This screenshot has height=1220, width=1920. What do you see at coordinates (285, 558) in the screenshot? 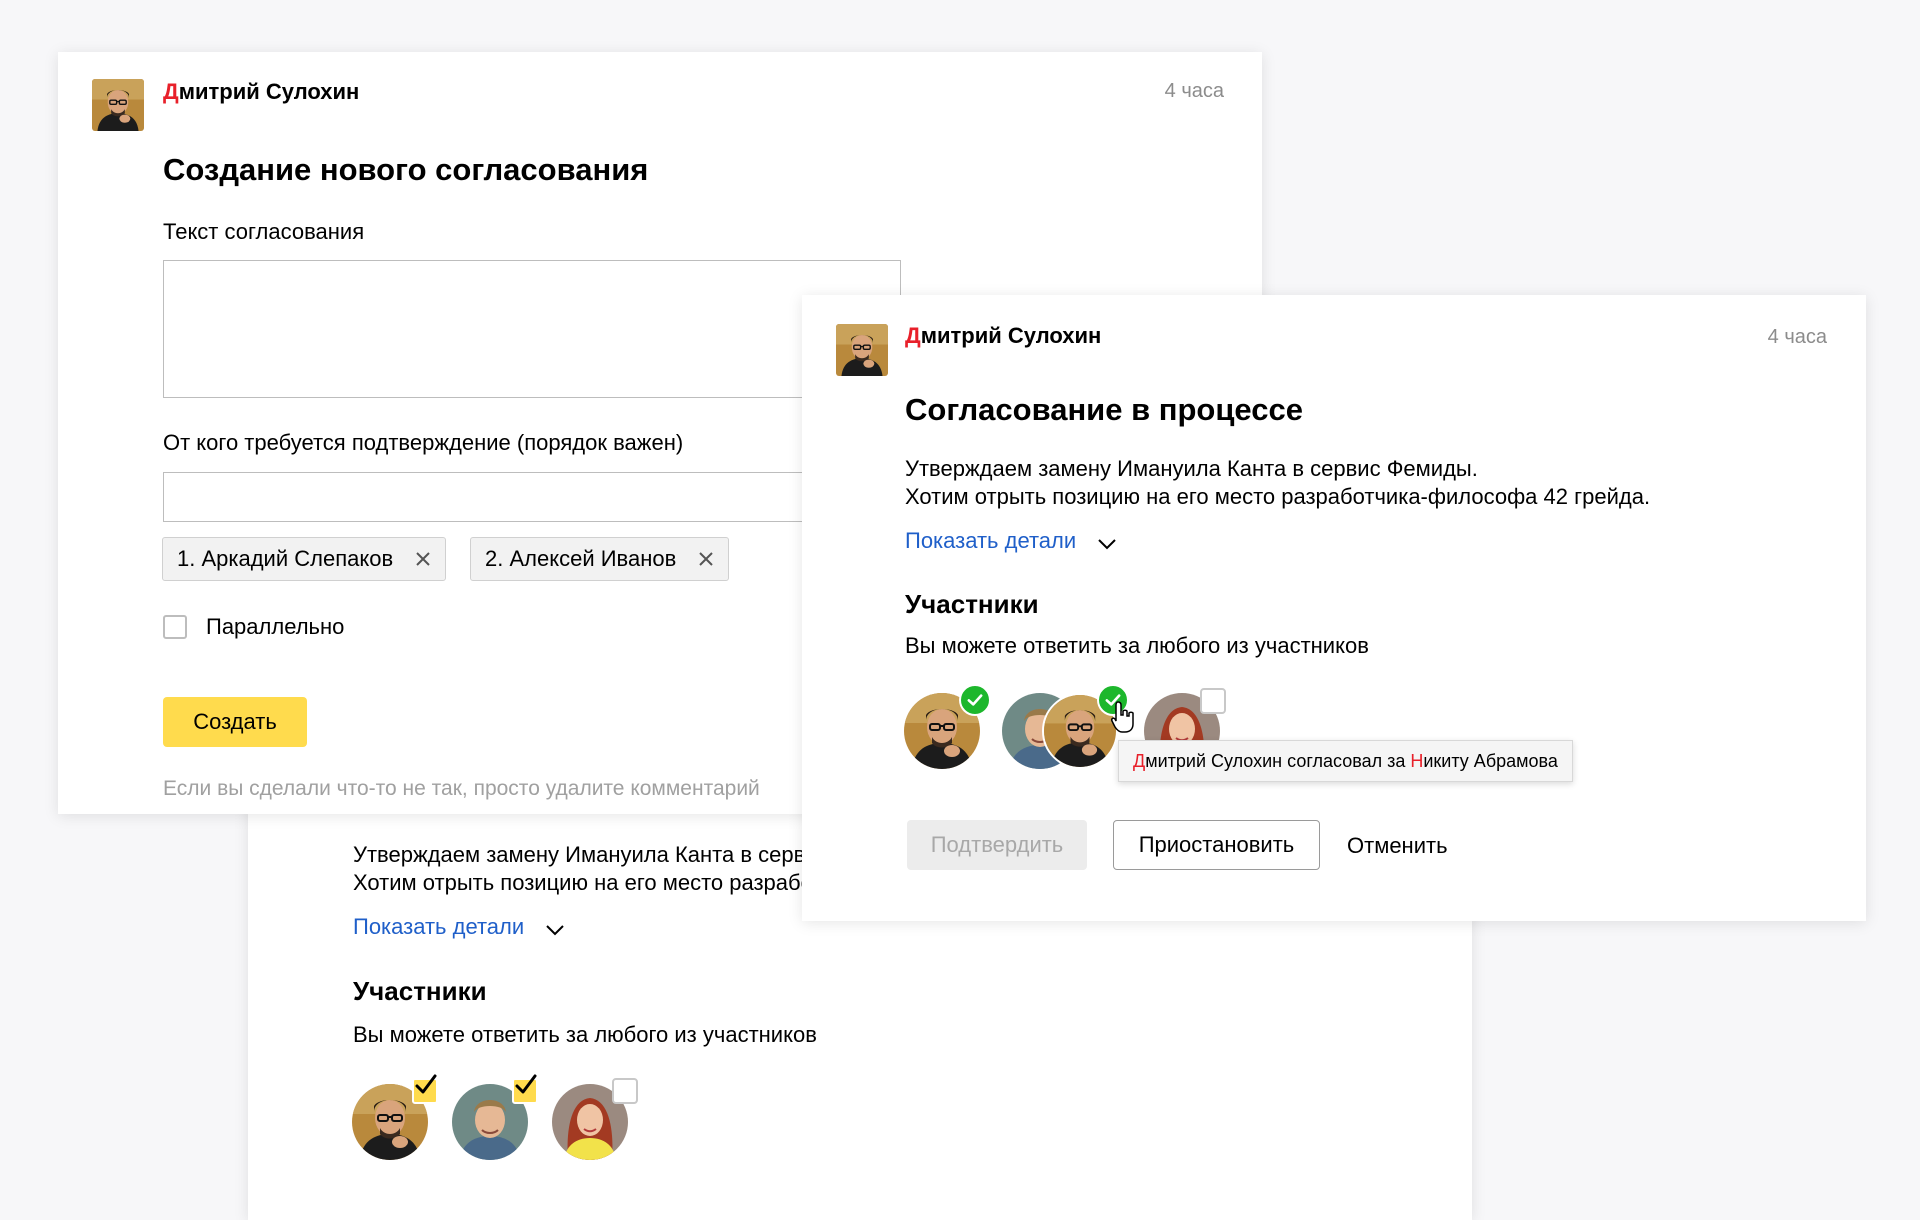
I see `approver-chip-label: 1. Аркадий Слепаков` at bounding box center [285, 558].